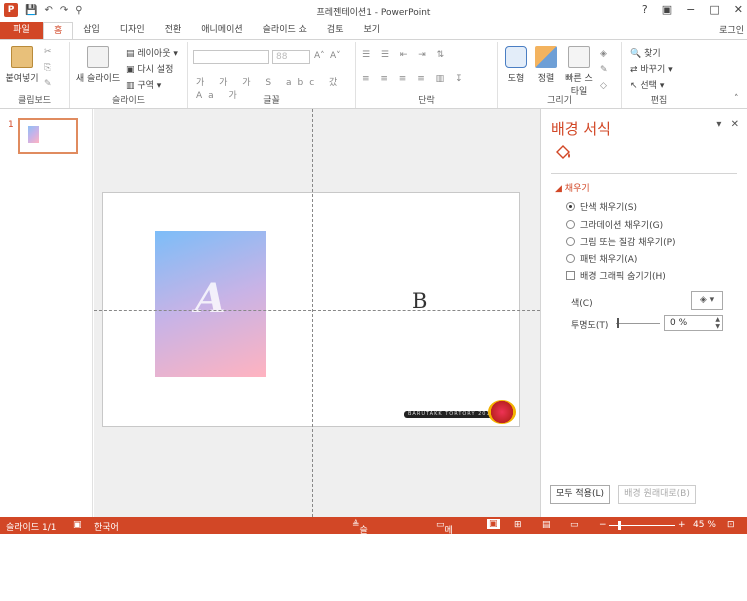 The width and height of the screenshot is (747, 601). Describe the element at coordinates (731, 525) in the screenshot. I see `fit-to-window-icon: ⊡` at that location.